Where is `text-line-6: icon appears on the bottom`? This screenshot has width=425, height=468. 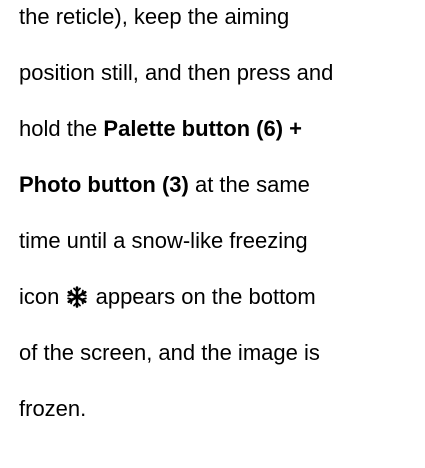
text-line-6: icon appears on the bottom is located at coordinates (167, 297).